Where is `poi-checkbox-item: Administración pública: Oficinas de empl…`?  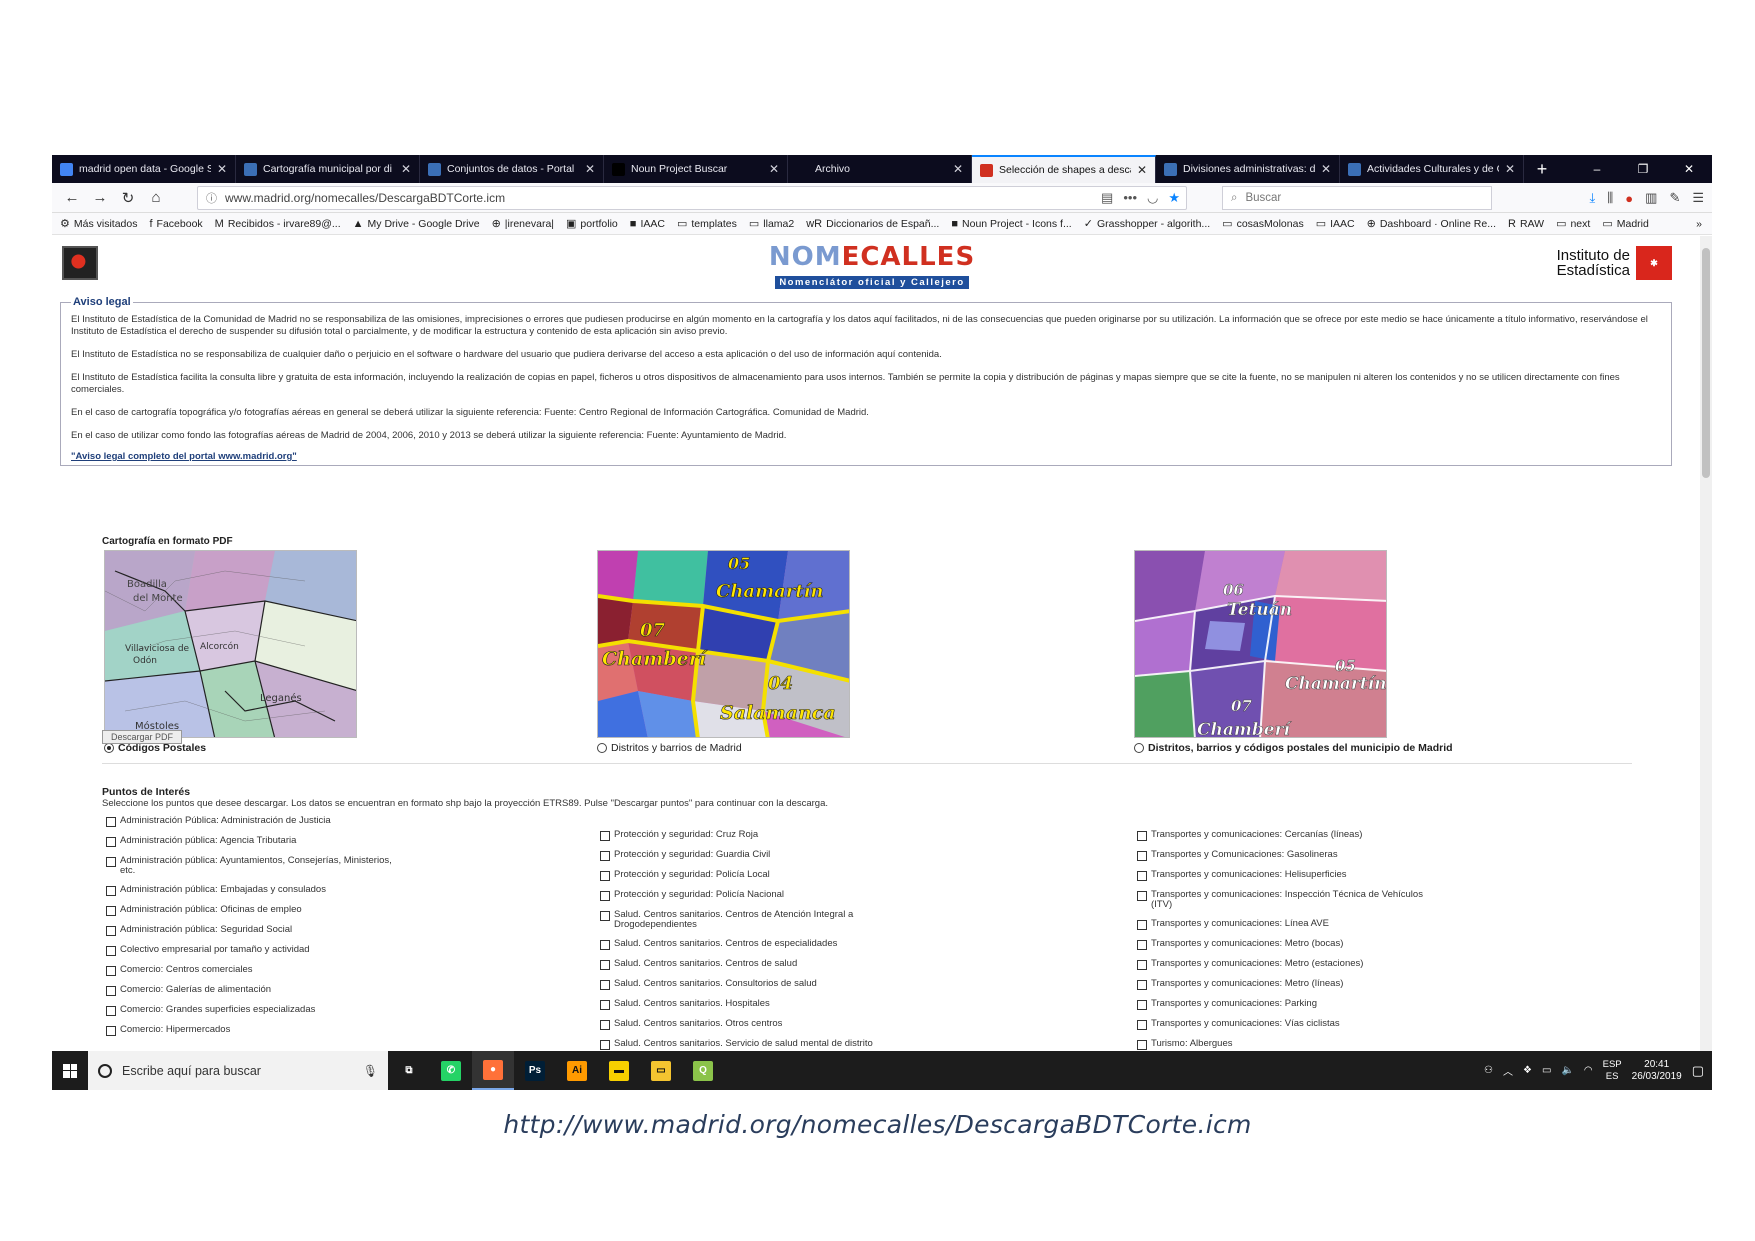
poi-checkbox-item: Administración pública: Oficinas de empl… is located at coordinates (251, 910).